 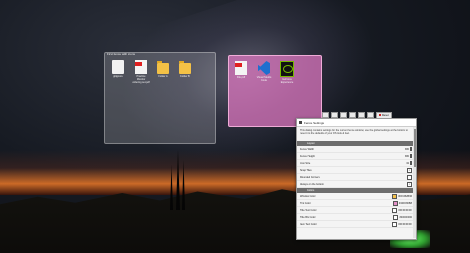 I want to click on icon-label: File.pdf, so click(x=241, y=77).